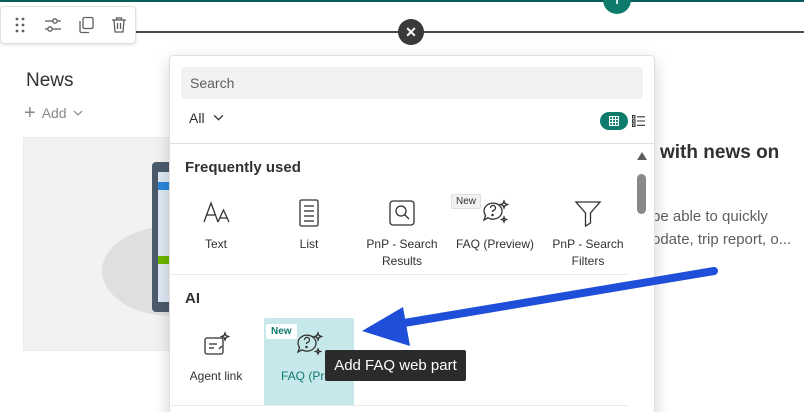  Describe the element at coordinates (495, 230) in the screenshot. I see `webpart-tile-faq-preview: New FAQ (Preview)` at that location.